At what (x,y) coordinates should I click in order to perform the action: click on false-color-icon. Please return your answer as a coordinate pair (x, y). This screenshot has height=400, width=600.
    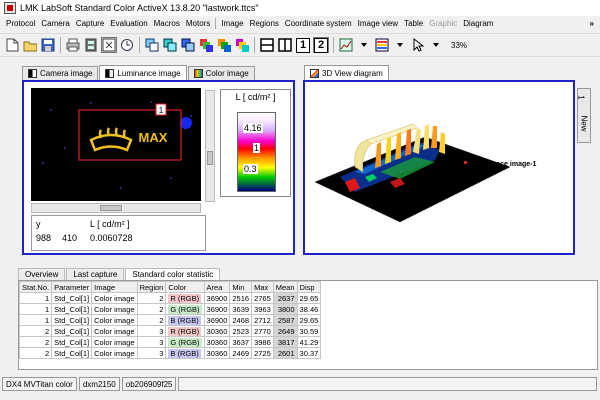
    Looking at the image, I should click on (382, 45).